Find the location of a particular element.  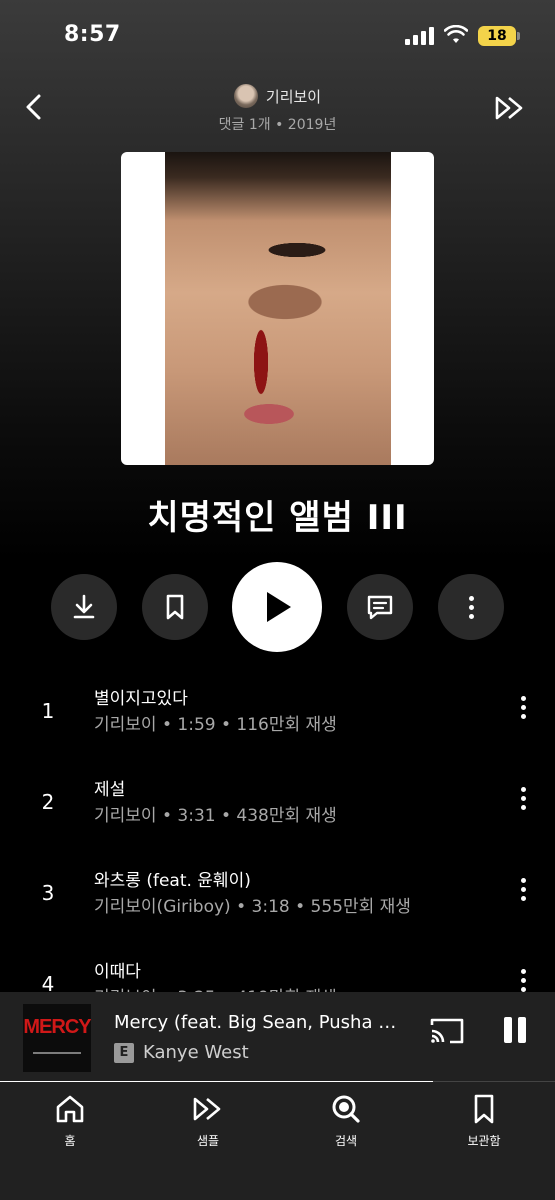

artwork-divider is located at coordinates (57, 1053).